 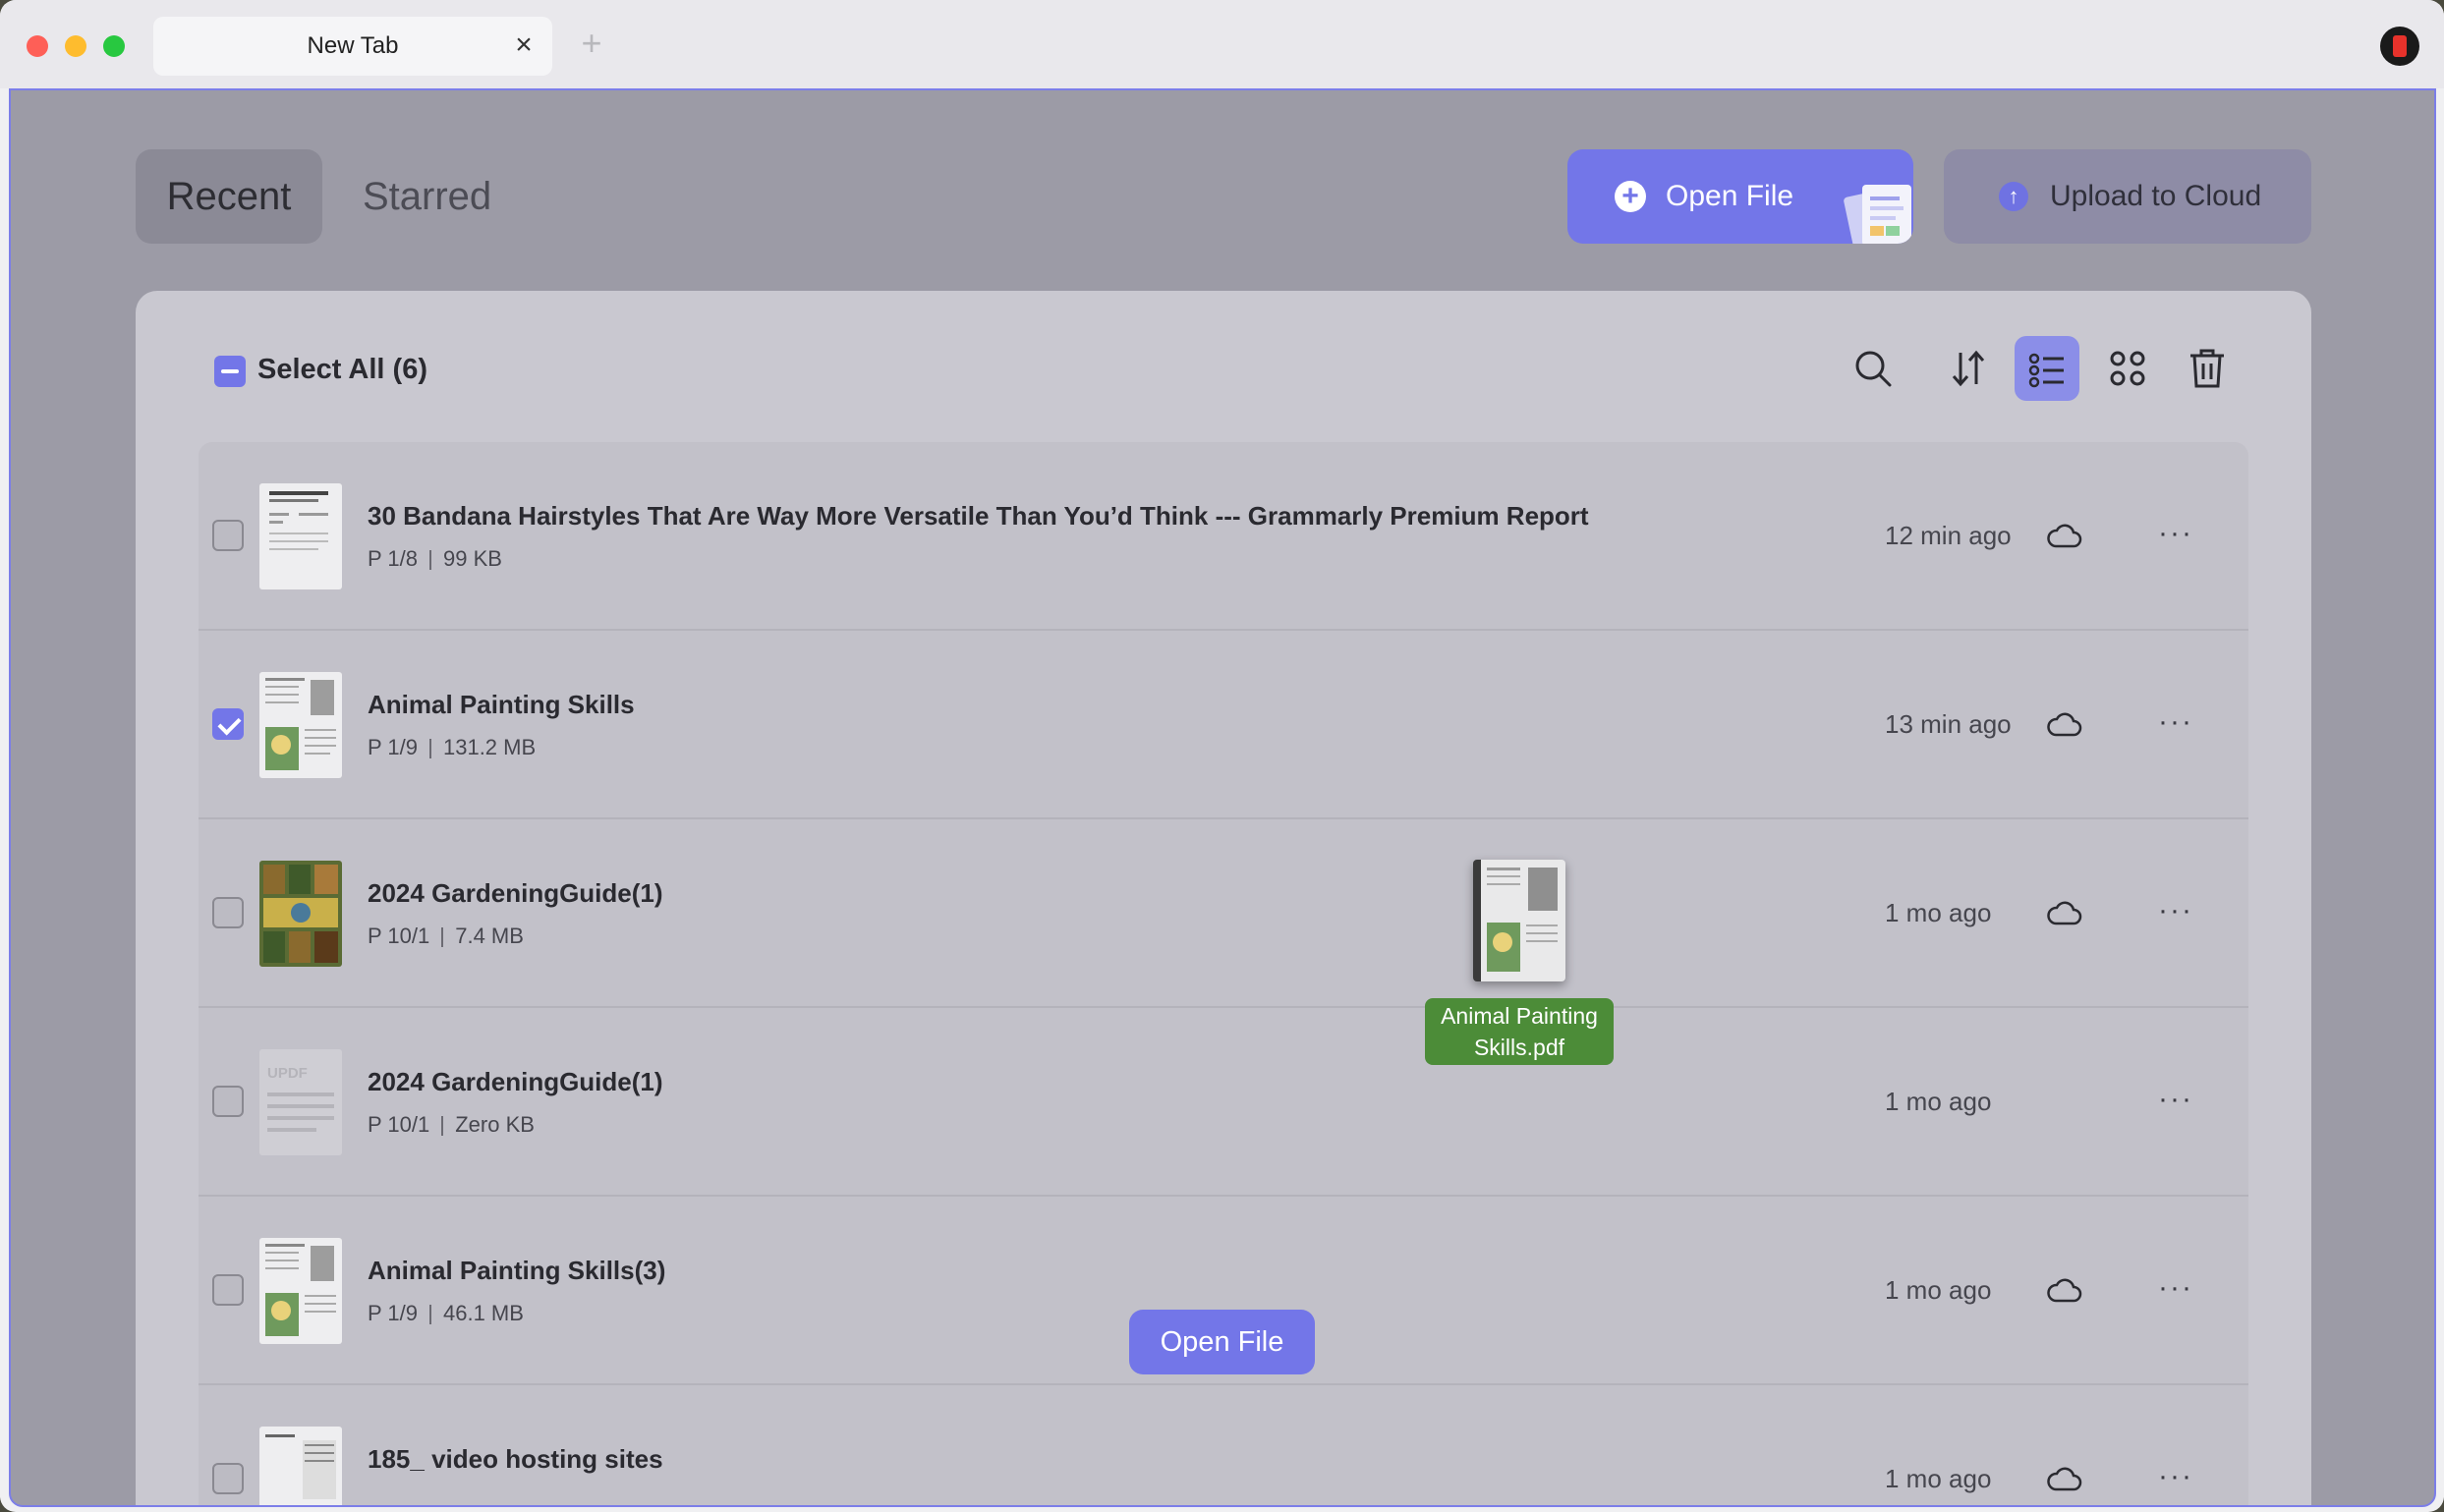 I want to click on file-row: 185_ video hosting sites 1 mo ago ···, so click(x=1223, y=1445).